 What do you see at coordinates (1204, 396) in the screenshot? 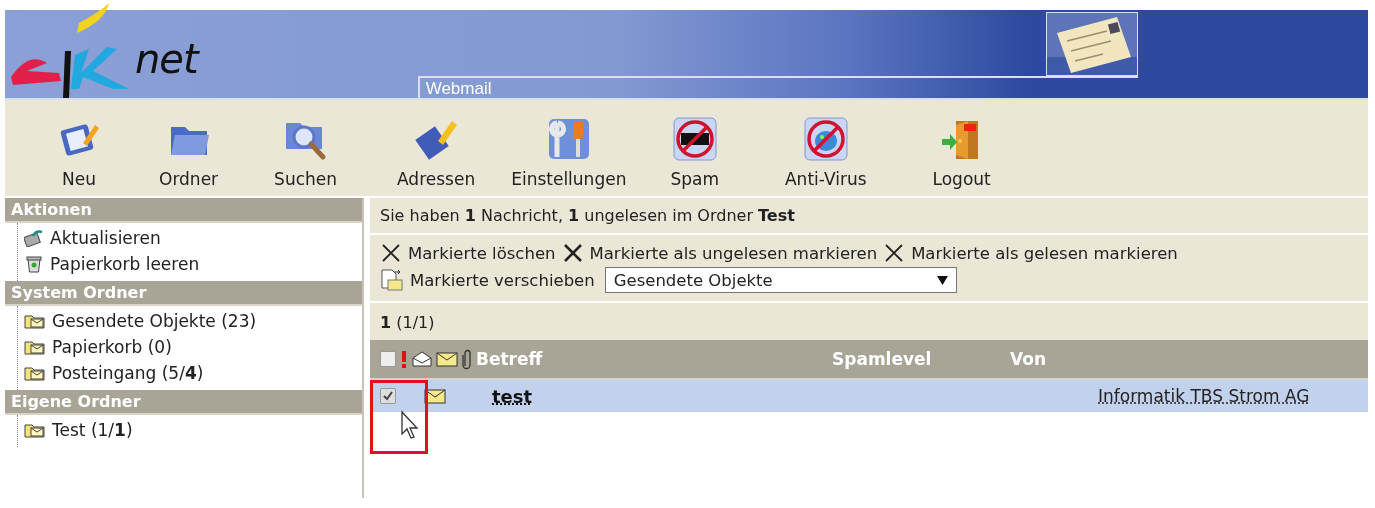
I see `sender-link: Informatik TBS Strom AG` at bounding box center [1204, 396].